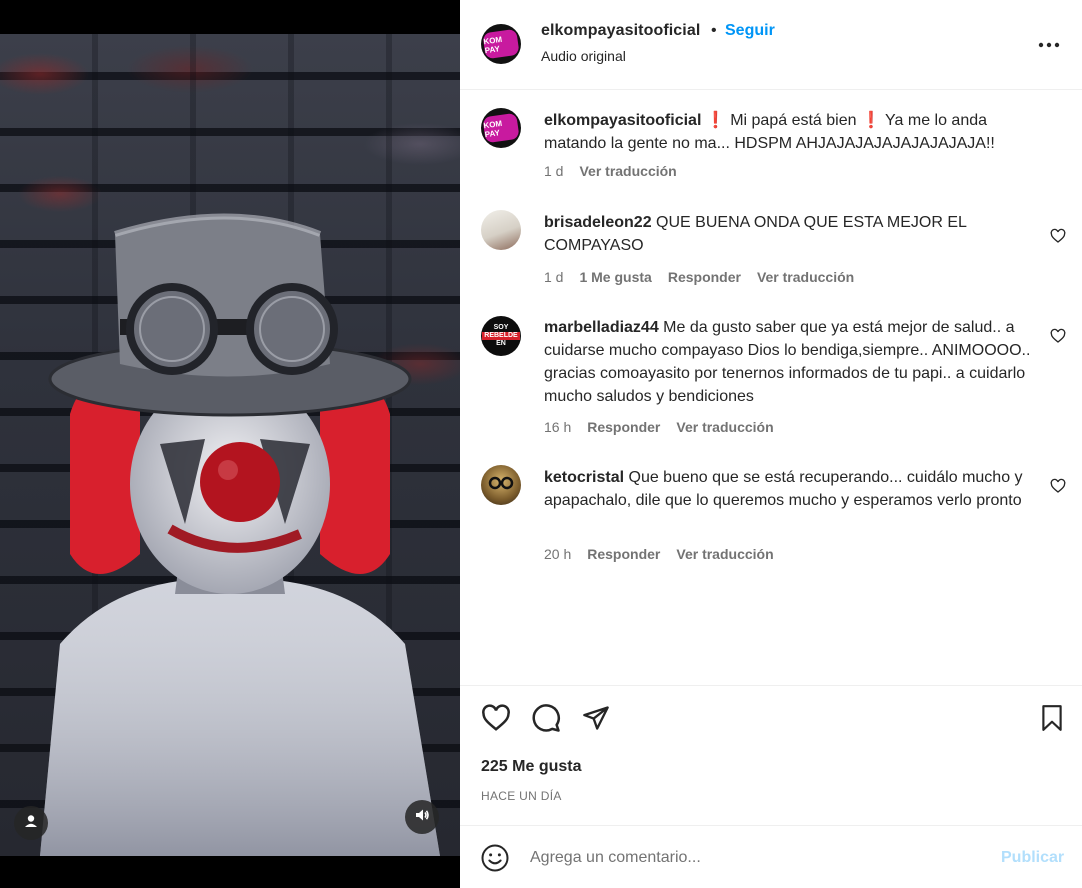 The width and height of the screenshot is (1082, 888). I want to click on sound-toggle-button, so click(422, 817).